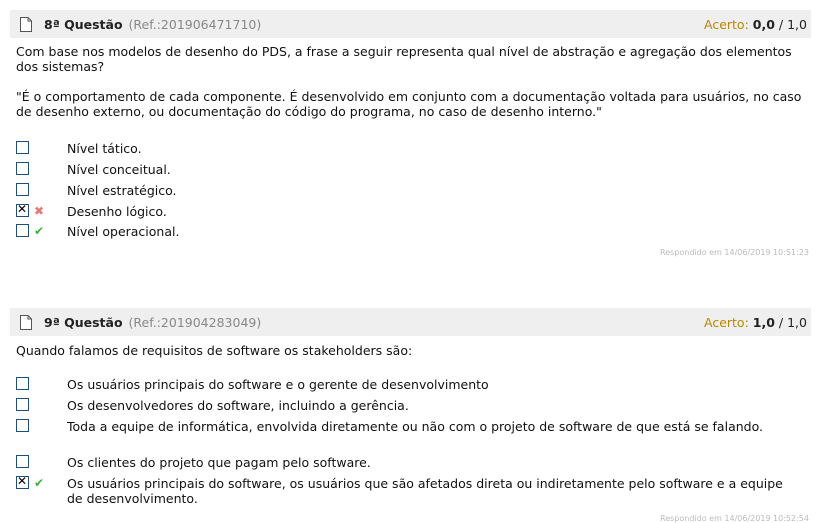 Image resolution: width=823 pixels, height=523 pixels. I want to click on answered-timestamp: Respondido em 14/06/2019 10:51:23, so click(734, 252).